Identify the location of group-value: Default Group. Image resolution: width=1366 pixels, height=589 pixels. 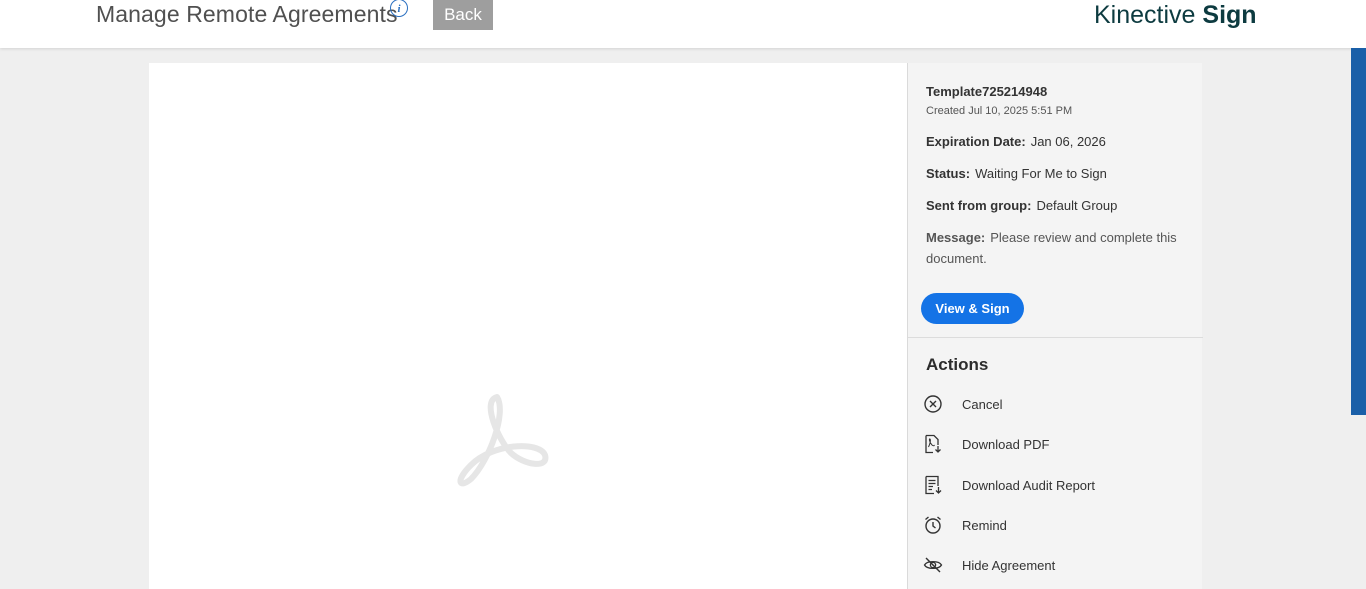
(1077, 205).